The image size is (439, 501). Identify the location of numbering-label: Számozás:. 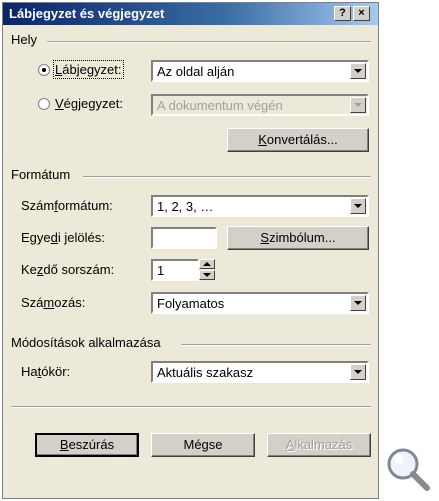
(53, 302).